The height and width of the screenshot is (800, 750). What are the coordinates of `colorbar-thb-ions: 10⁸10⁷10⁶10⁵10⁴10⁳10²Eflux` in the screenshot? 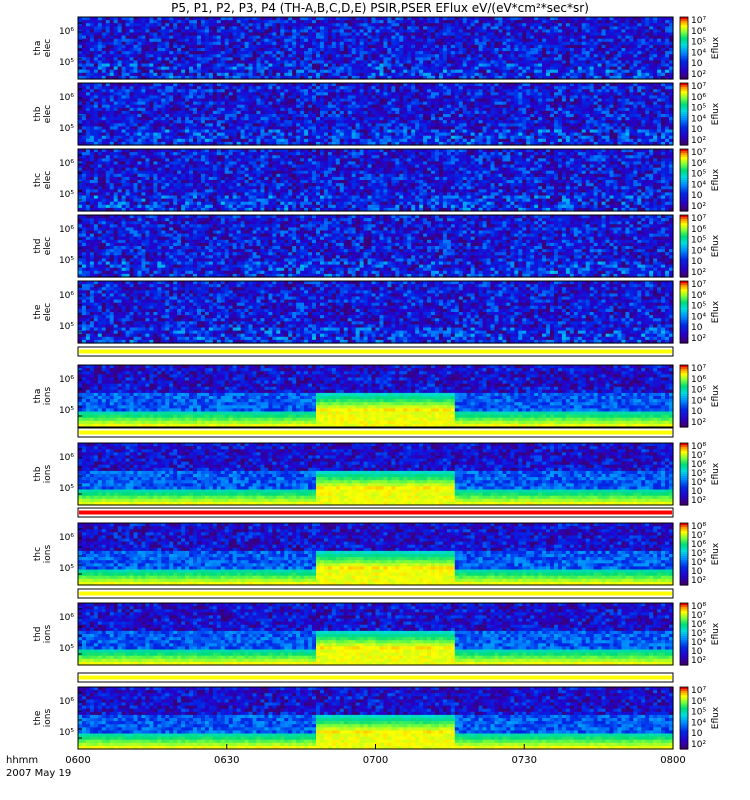 It's located at (700, 474).